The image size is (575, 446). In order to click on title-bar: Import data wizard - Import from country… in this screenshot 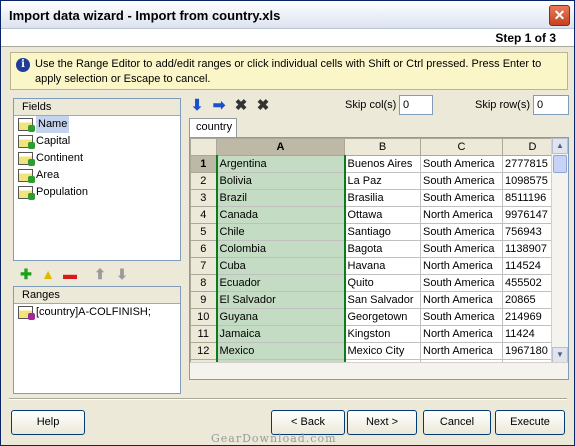, I will do `click(287, 15)`.